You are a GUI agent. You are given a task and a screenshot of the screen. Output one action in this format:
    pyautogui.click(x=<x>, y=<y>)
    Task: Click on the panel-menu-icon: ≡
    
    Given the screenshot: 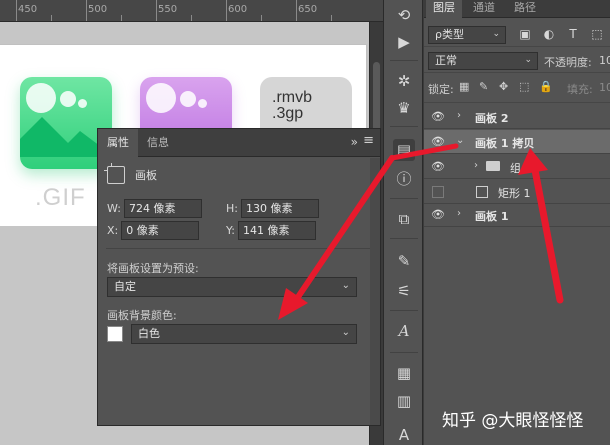 What is the action you would take?
    pyautogui.click(x=368, y=140)
    